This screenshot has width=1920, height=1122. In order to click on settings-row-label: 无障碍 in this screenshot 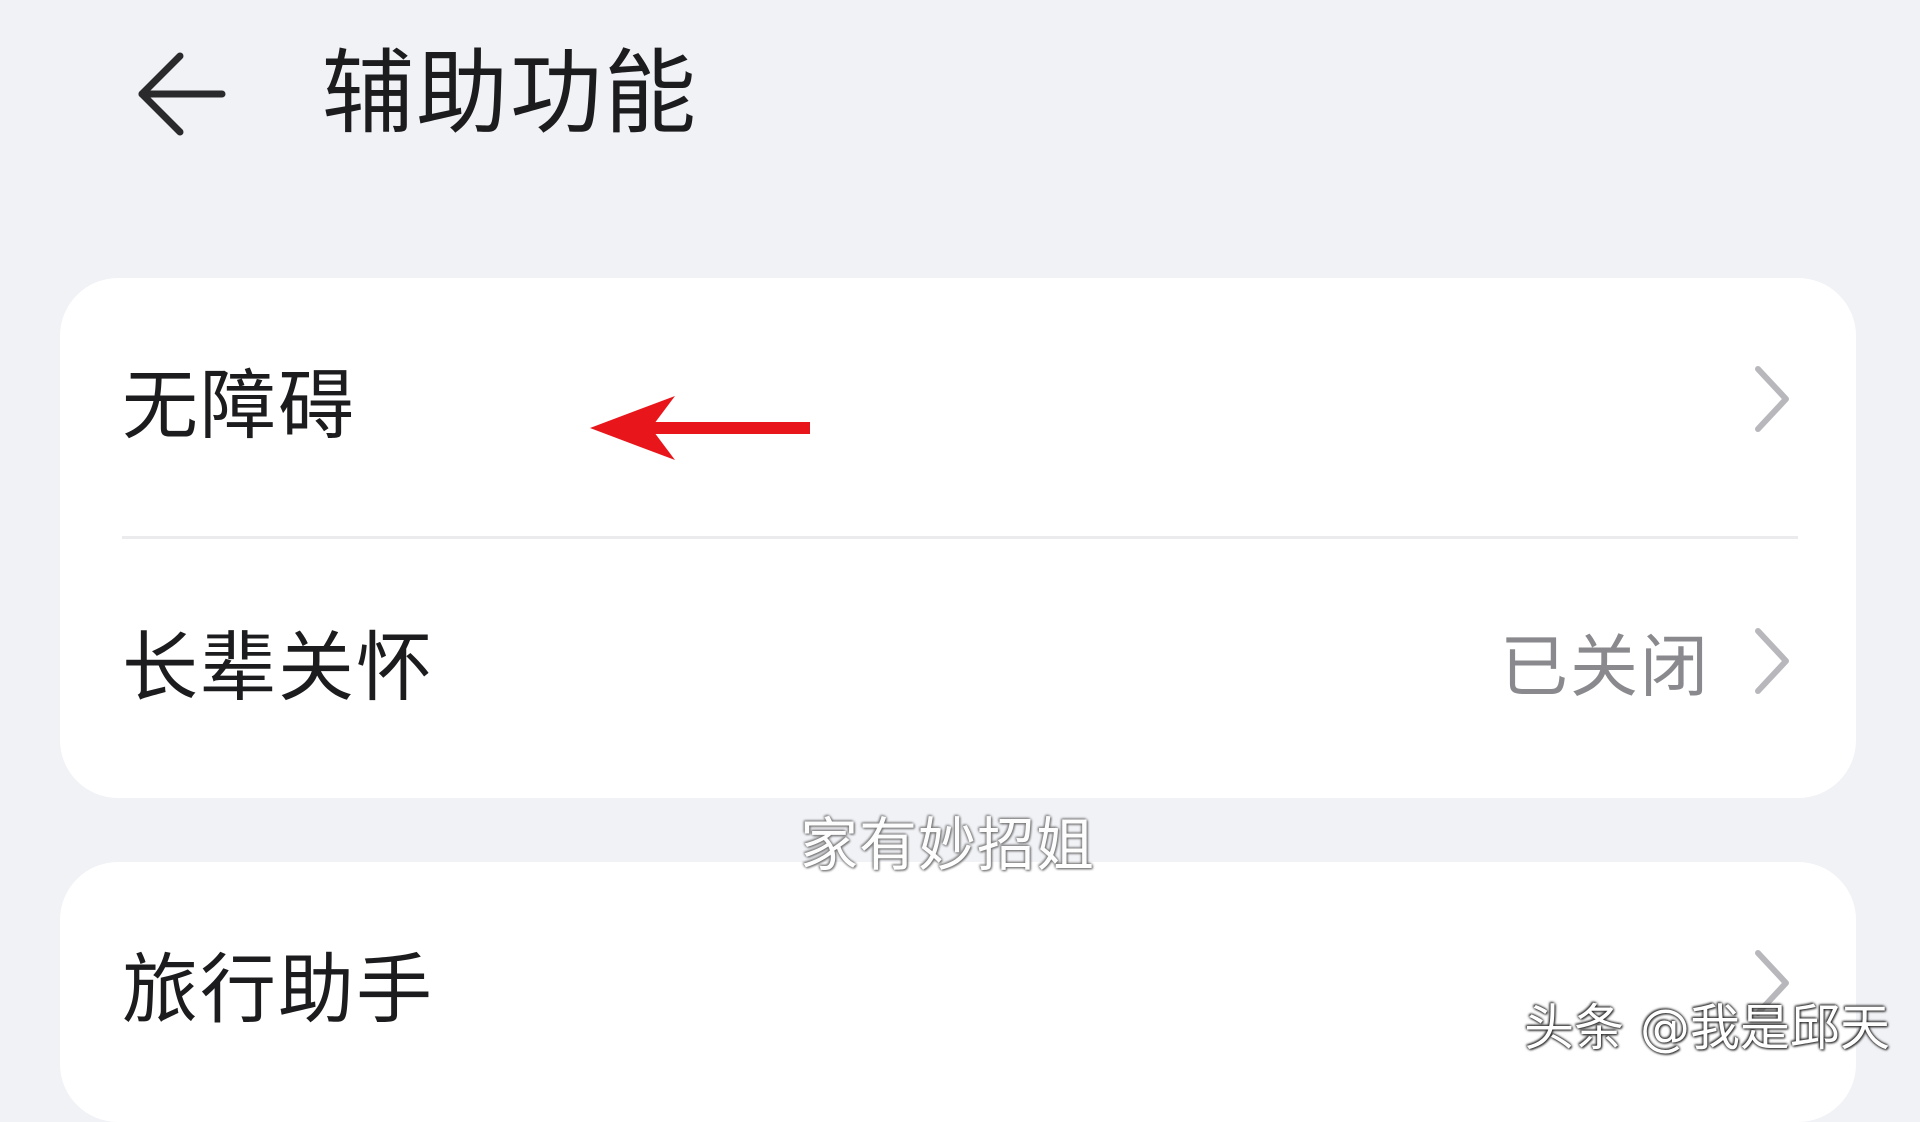, I will do `click(239, 405)`.